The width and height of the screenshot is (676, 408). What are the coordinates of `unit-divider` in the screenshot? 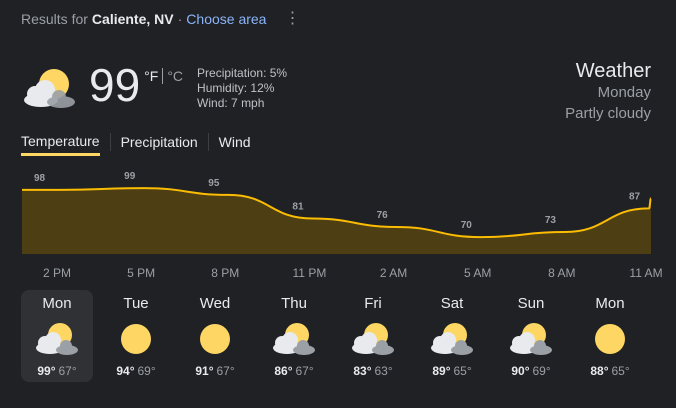 It's located at (163, 76).